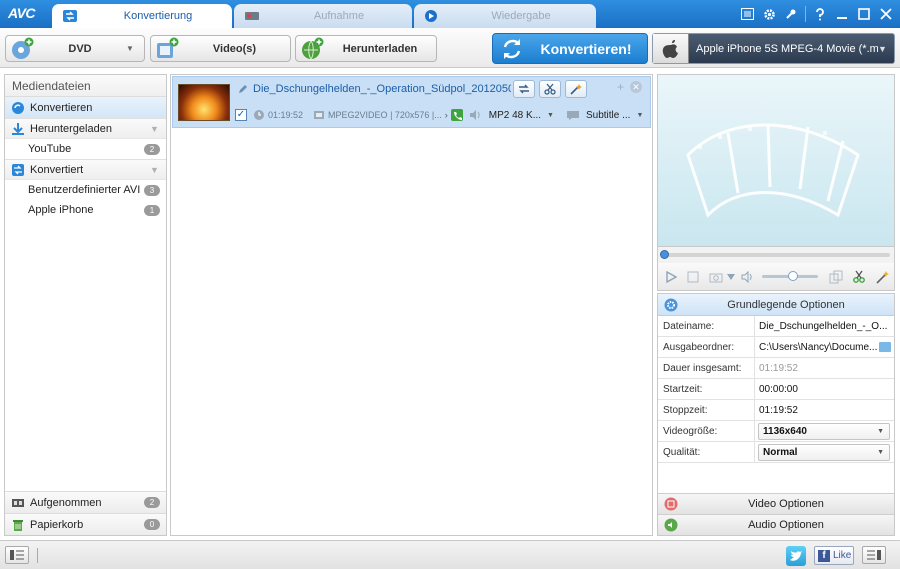  What do you see at coordinates (22, 49) in the screenshot?
I see `disc-add-icon` at bounding box center [22, 49].